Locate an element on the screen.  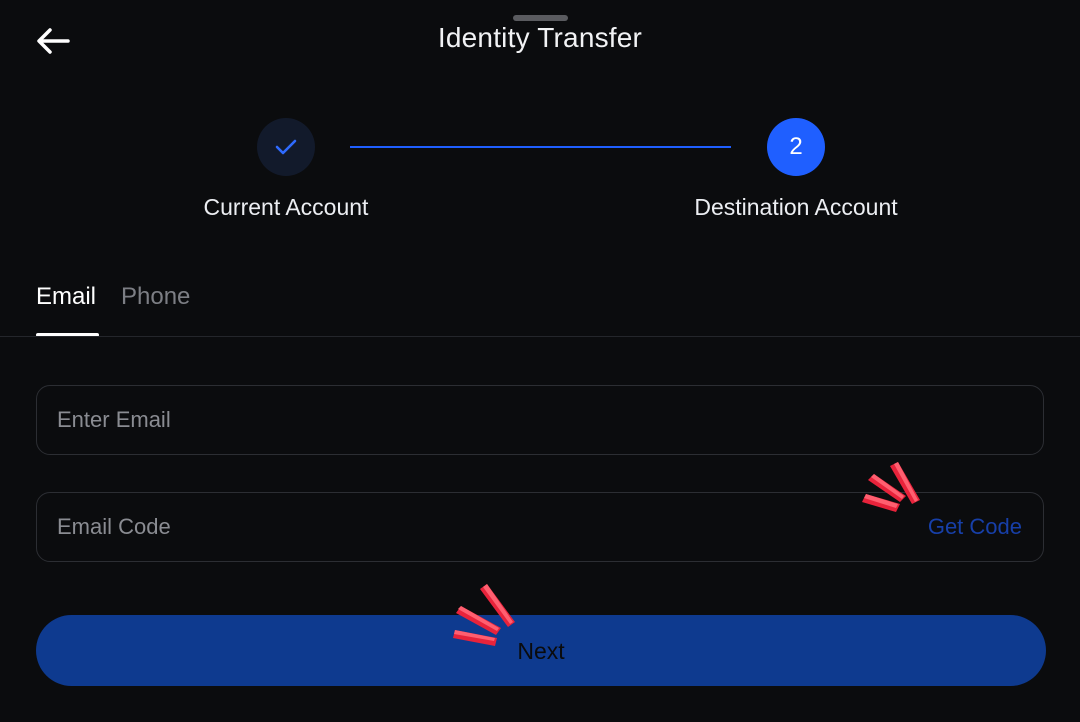
drag-handle is located at coordinates (540, 18).